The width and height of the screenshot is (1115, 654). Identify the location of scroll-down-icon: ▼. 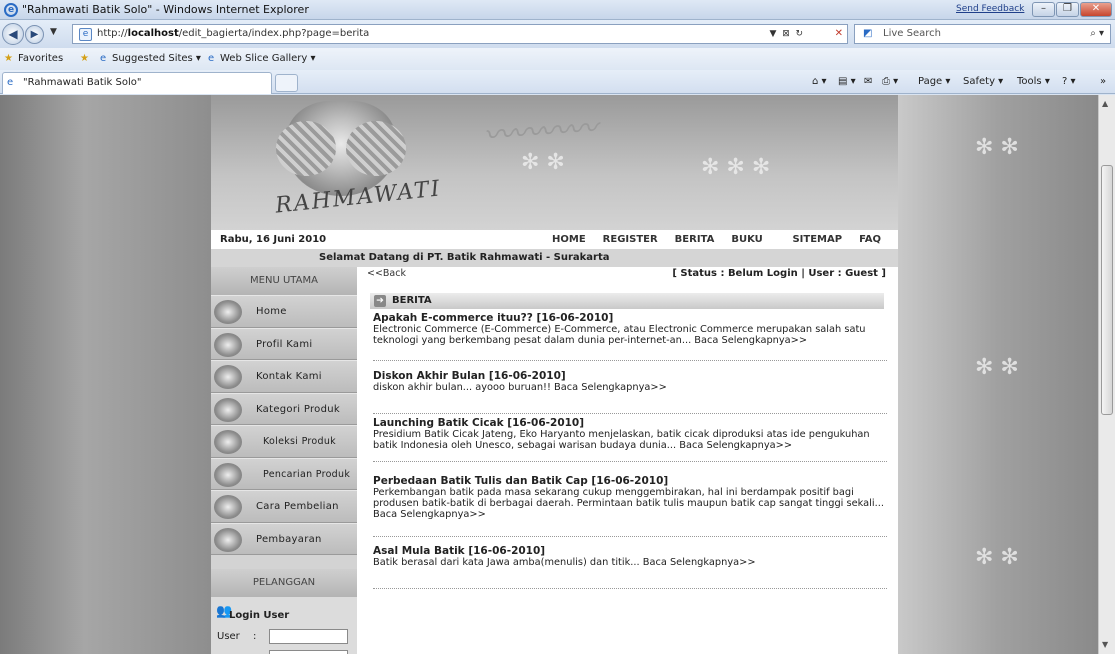
(1105, 644).